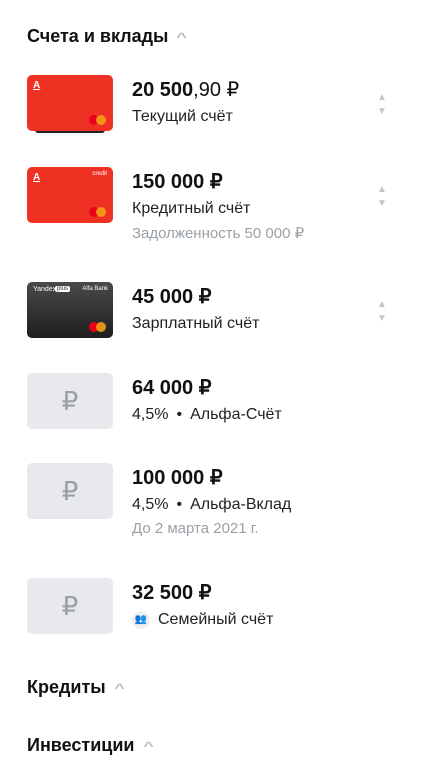 This screenshot has width=424, height=768. I want to click on card-image: А, so click(70, 103).